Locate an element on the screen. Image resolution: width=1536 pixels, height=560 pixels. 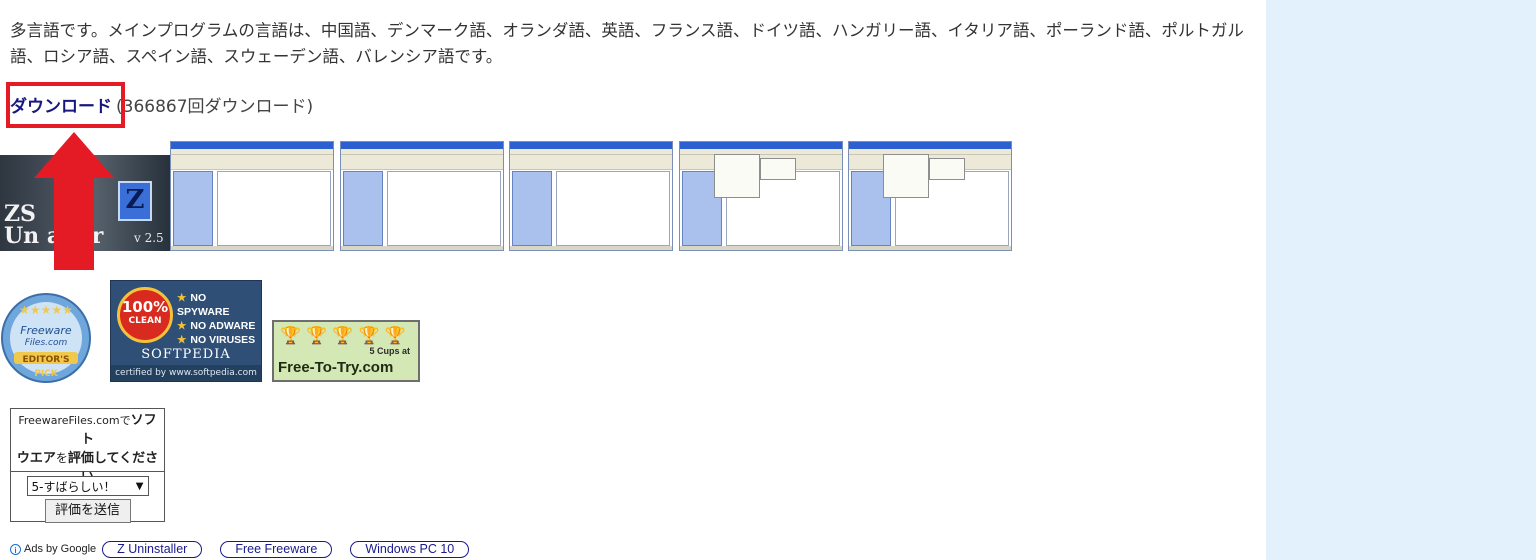
softpedia-name: SOFTPEDIA is located at coordinates (186, 354).